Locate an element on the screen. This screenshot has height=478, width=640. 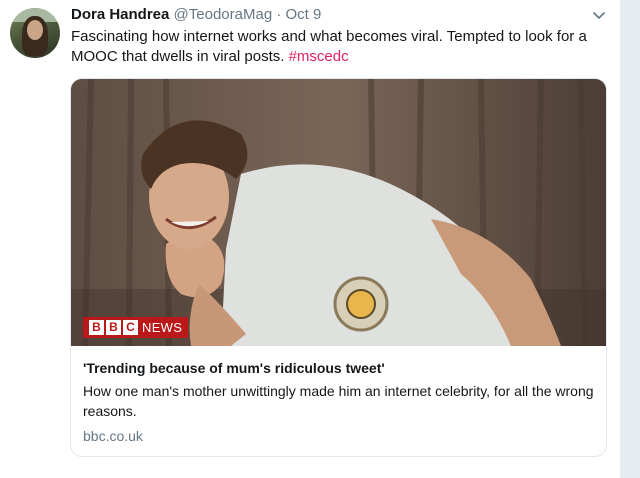
author-name: Dora Handrea is located at coordinates (120, 14).